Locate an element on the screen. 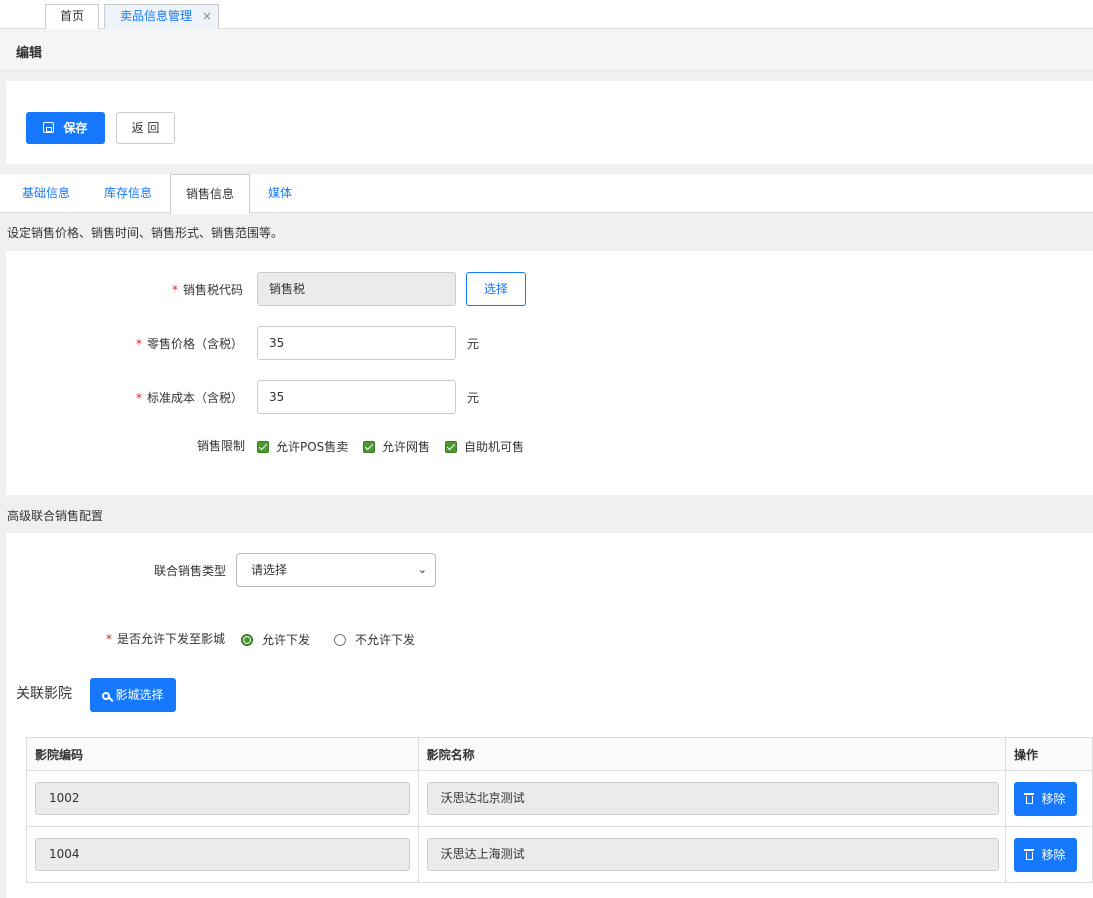  table-header-row: 影院编码 影院名称 操作 is located at coordinates (559, 754).